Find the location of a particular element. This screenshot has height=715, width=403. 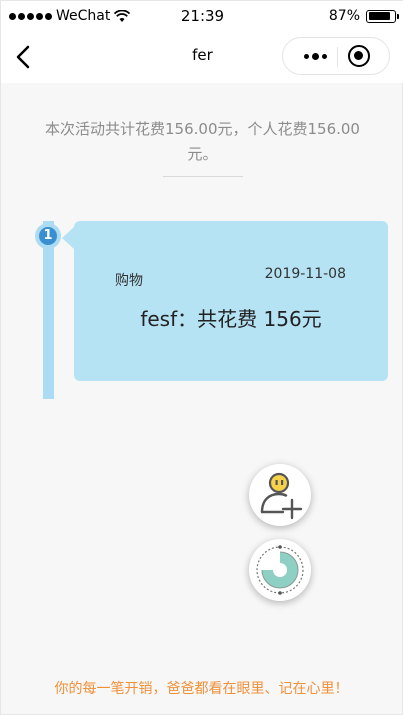

spending-summary: 本次活动共计花费156.00元，个人花费156.00元。 is located at coordinates (202, 141).